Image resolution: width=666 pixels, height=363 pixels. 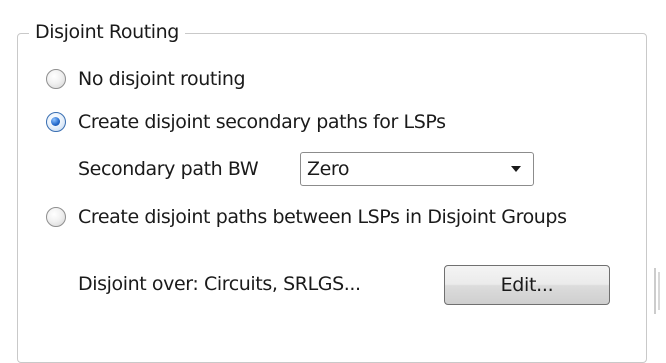 What do you see at coordinates (56, 79) in the screenshot?
I see `radio-no-disjoint-routing` at bounding box center [56, 79].